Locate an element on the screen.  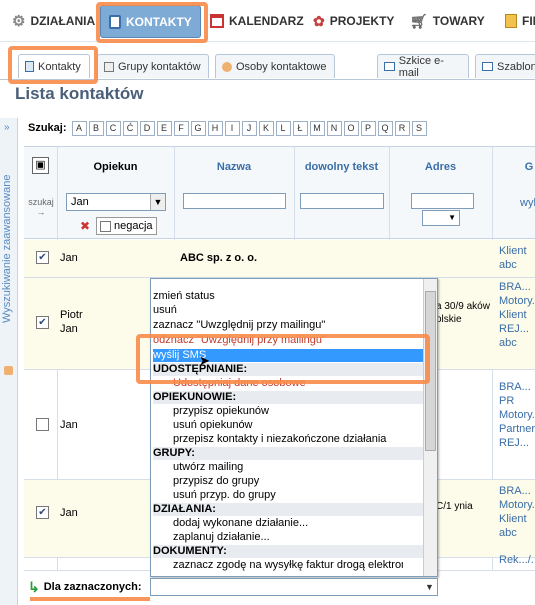
menu-group-opiekunowie: OPIEKUNOWIE: is located at coordinates (288, 397).